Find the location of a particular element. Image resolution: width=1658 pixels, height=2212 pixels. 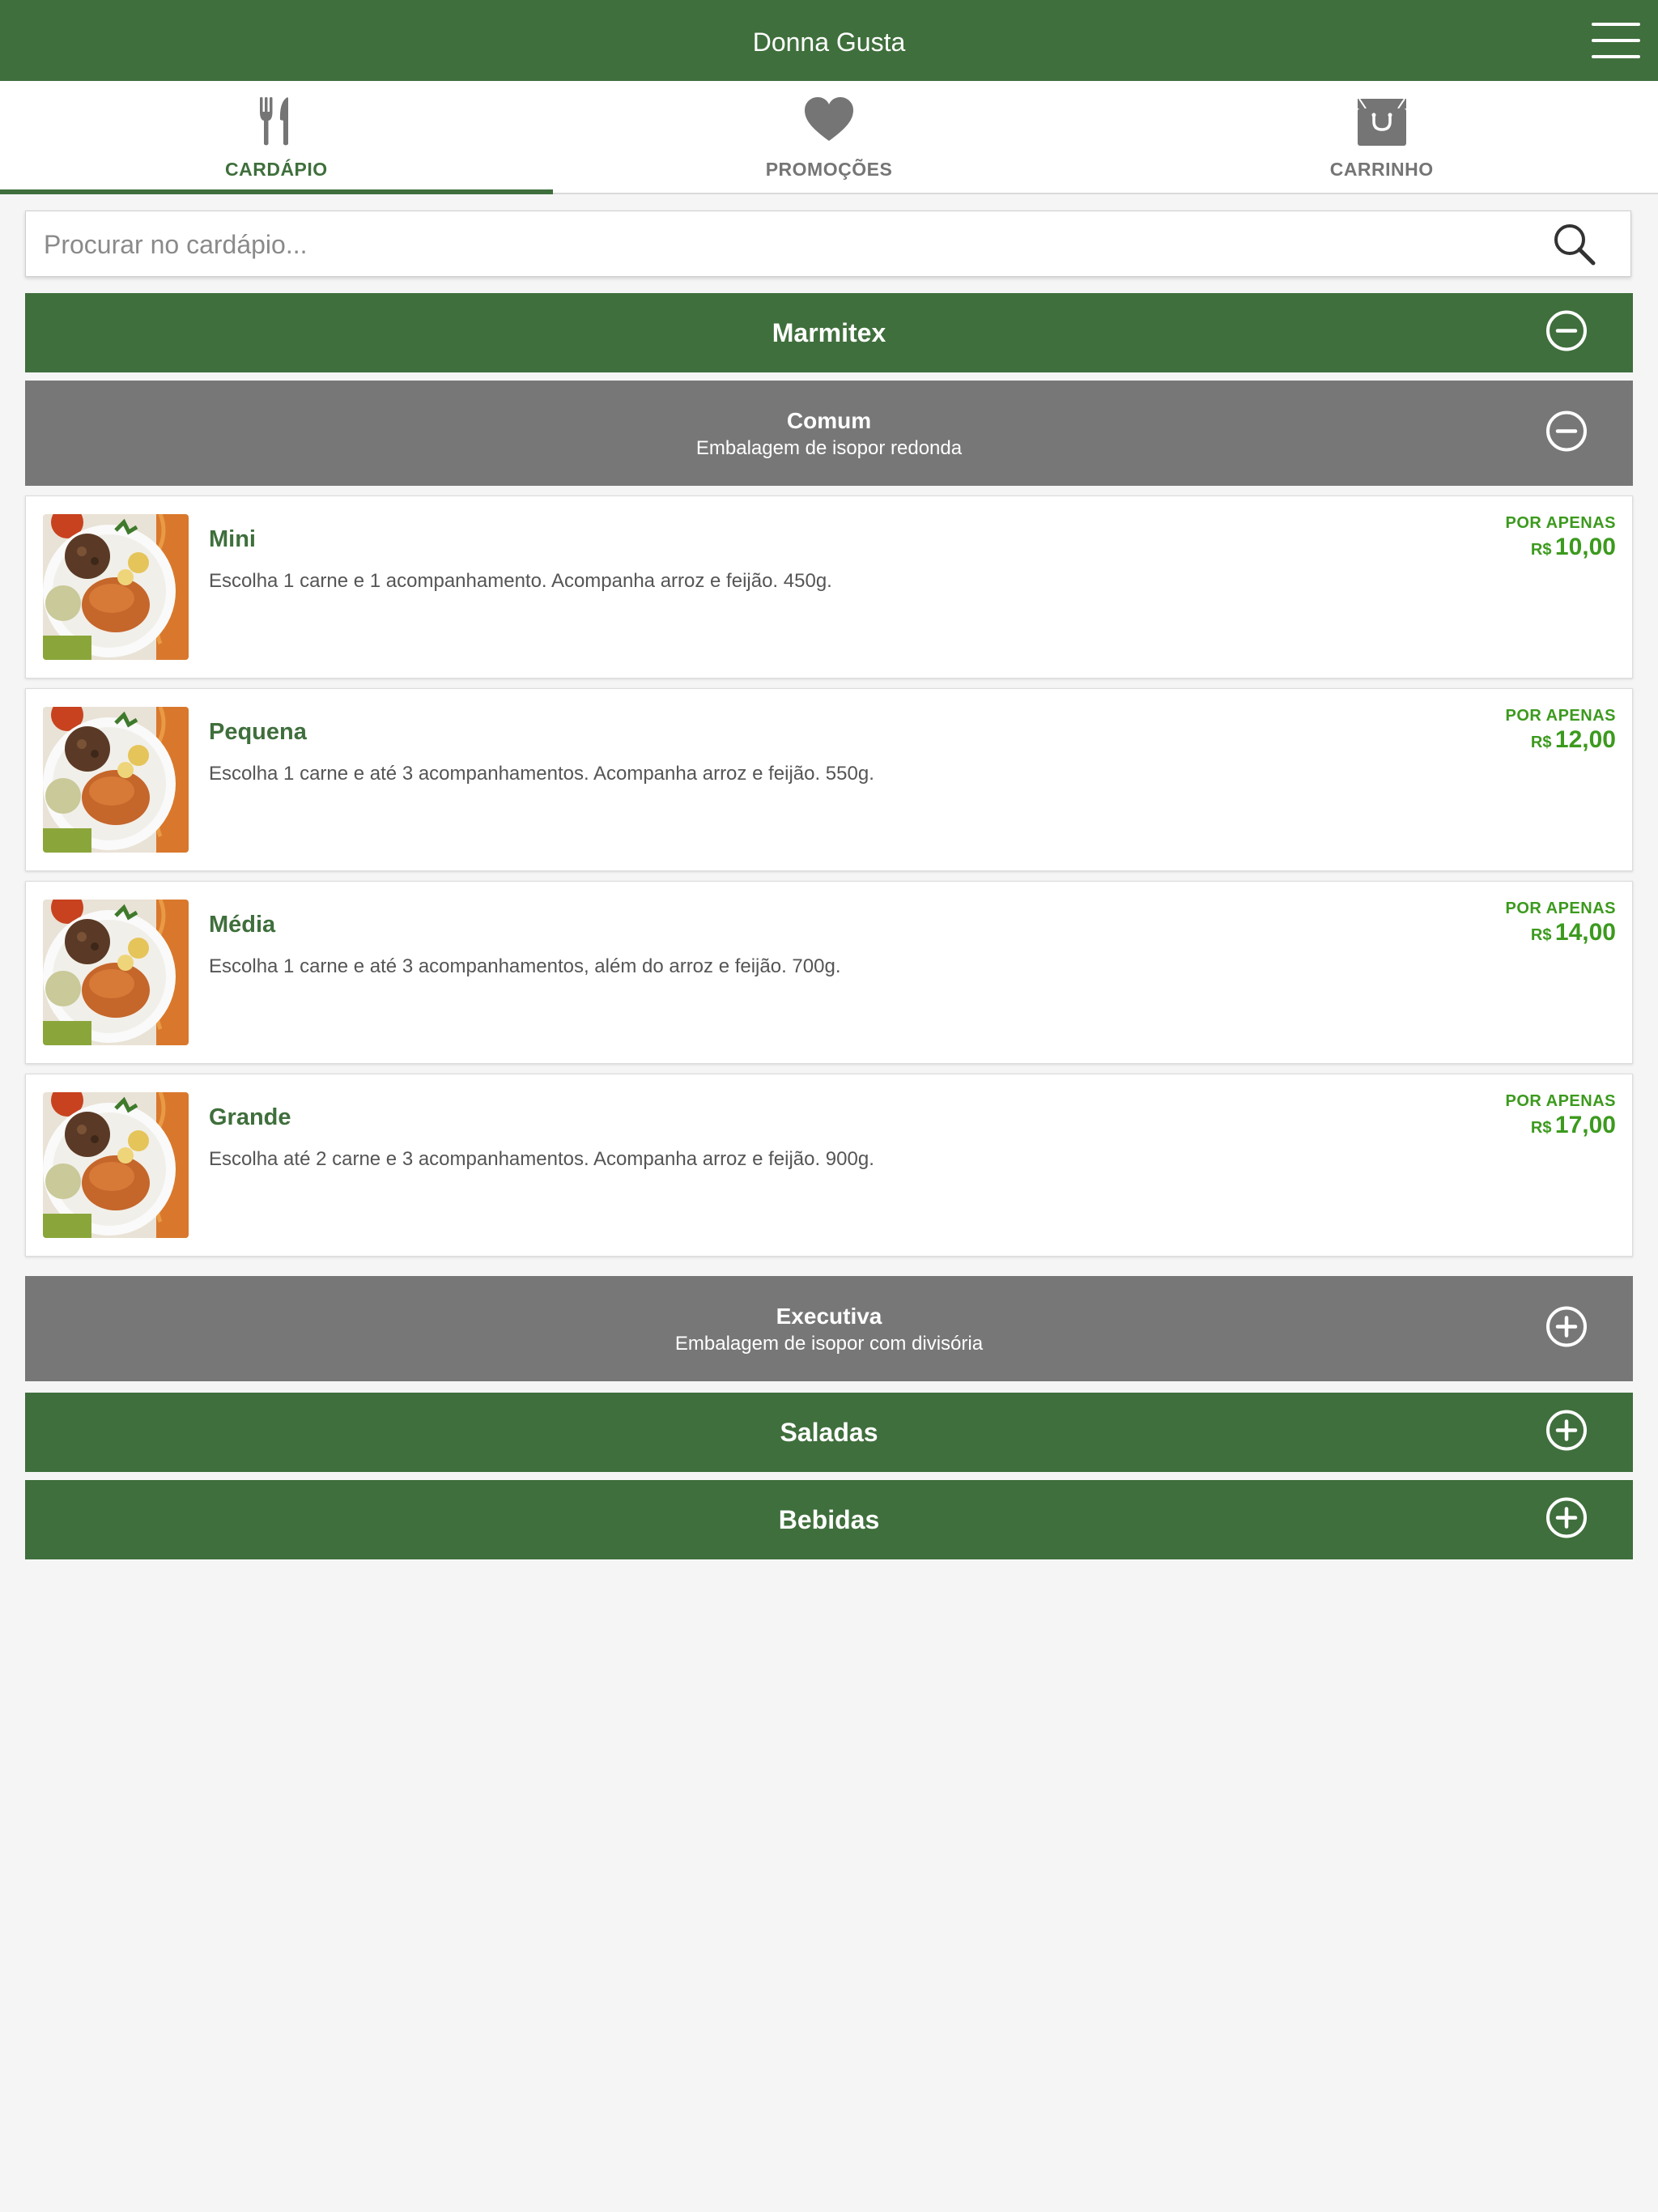

item-name: Grande is located at coordinates (250, 1117).